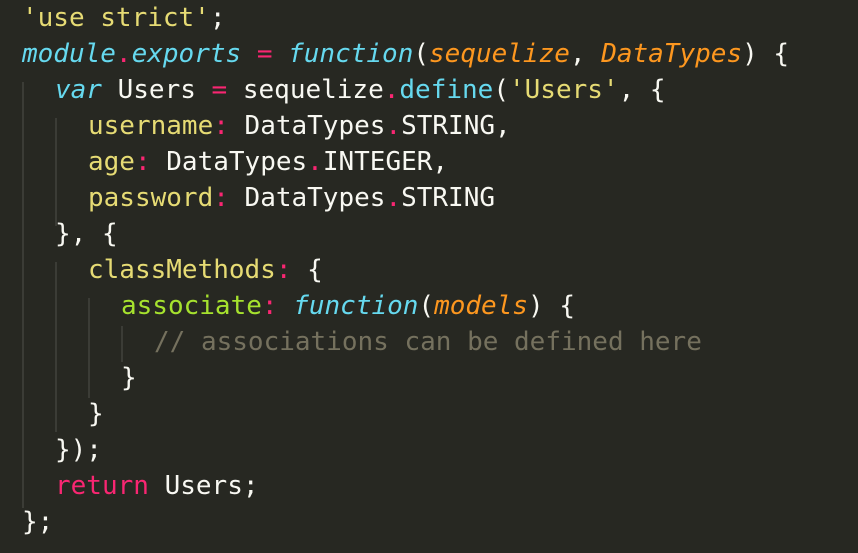 The width and height of the screenshot is (858, 553). What do you see at coordinates (481, 306) in the screenshot?
I see `param-models: models` at bounding box center [481, 306].